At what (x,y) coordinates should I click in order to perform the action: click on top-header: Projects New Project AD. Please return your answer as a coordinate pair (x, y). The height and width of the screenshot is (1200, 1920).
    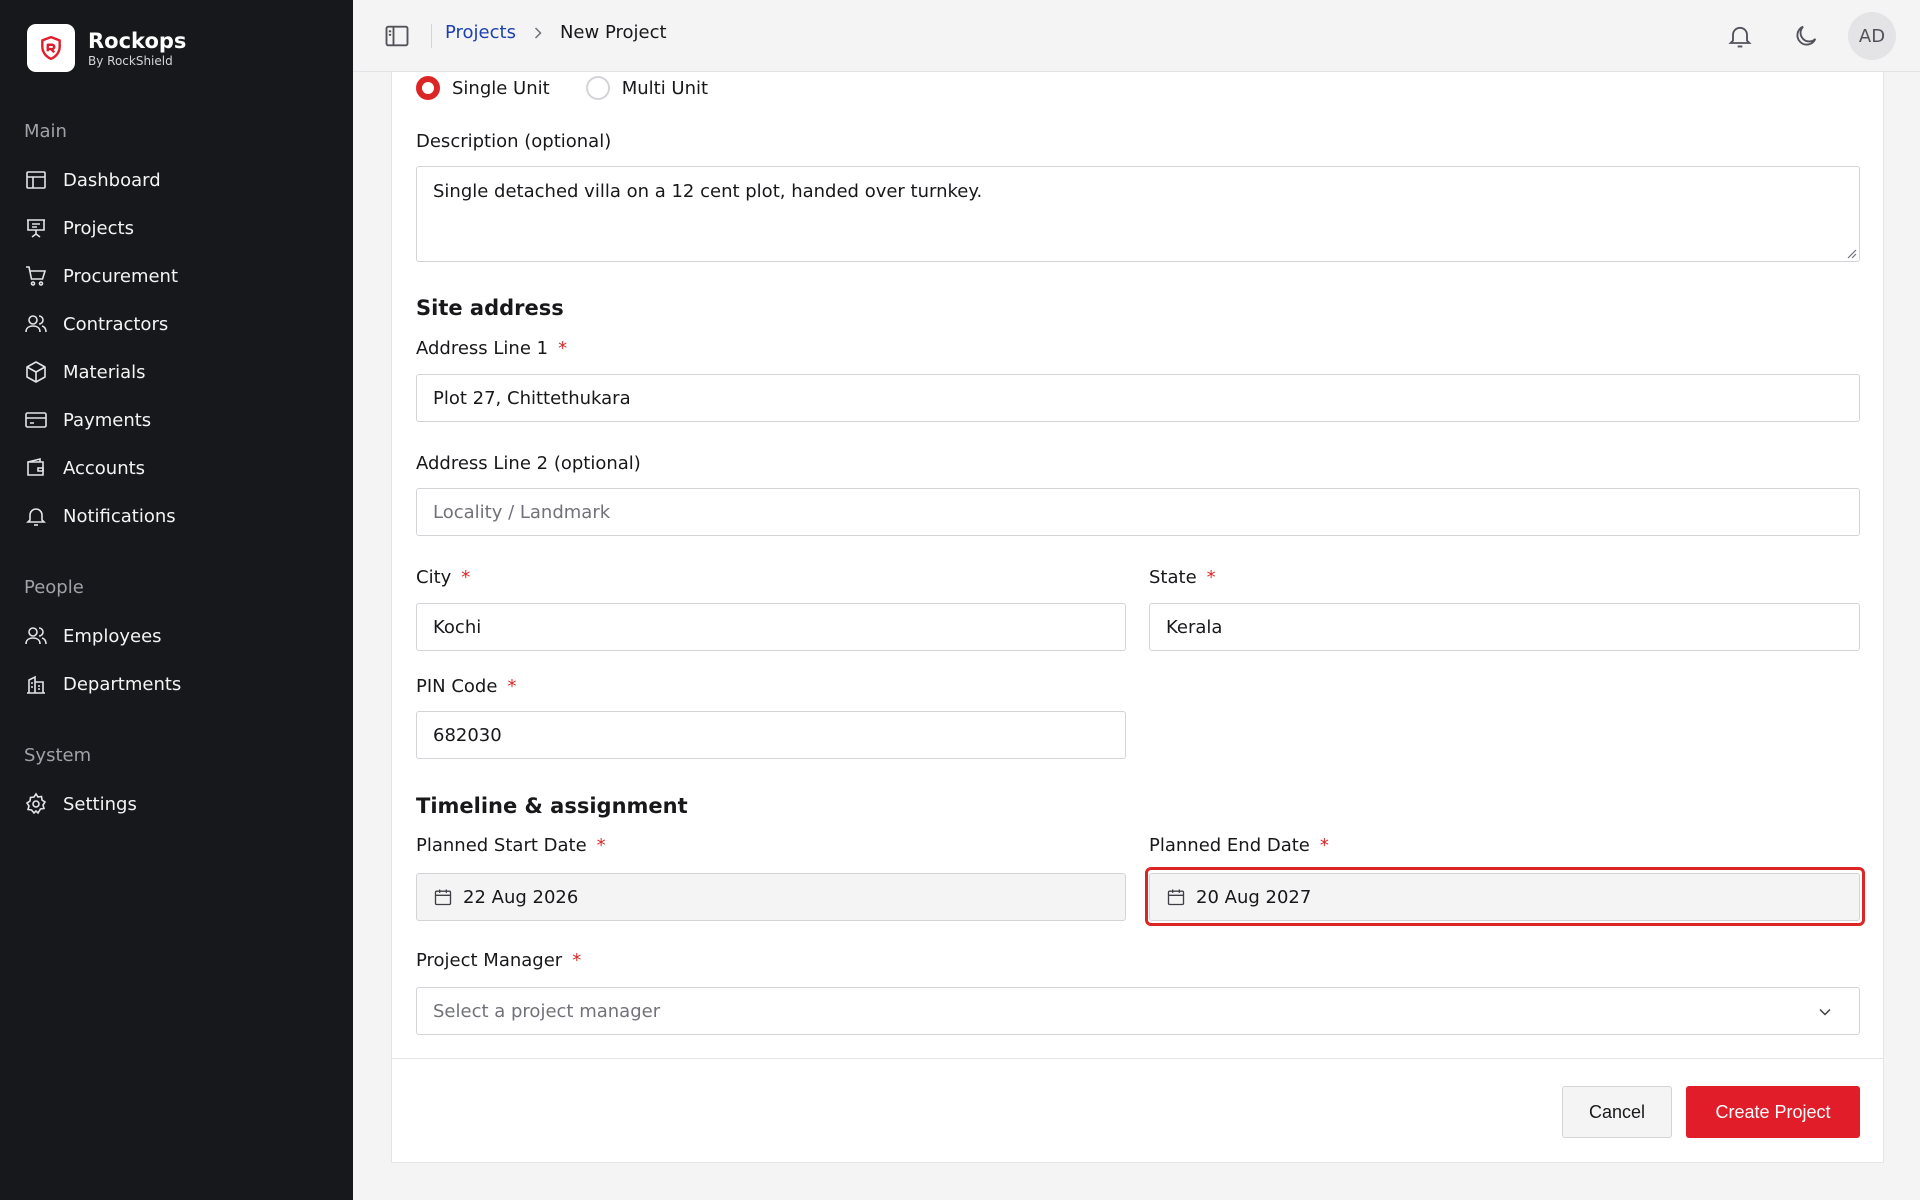
    Looking at the image, I should click on (1136, 36).